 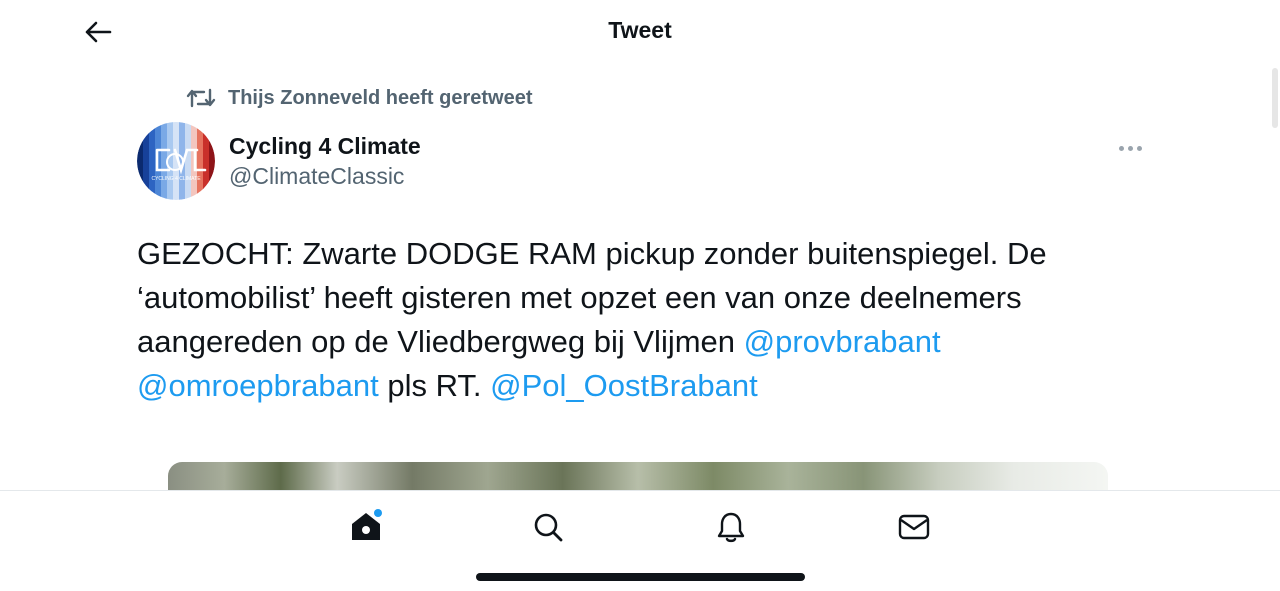 I want to click on page-title: Tweet, so click(x=640, y=30).